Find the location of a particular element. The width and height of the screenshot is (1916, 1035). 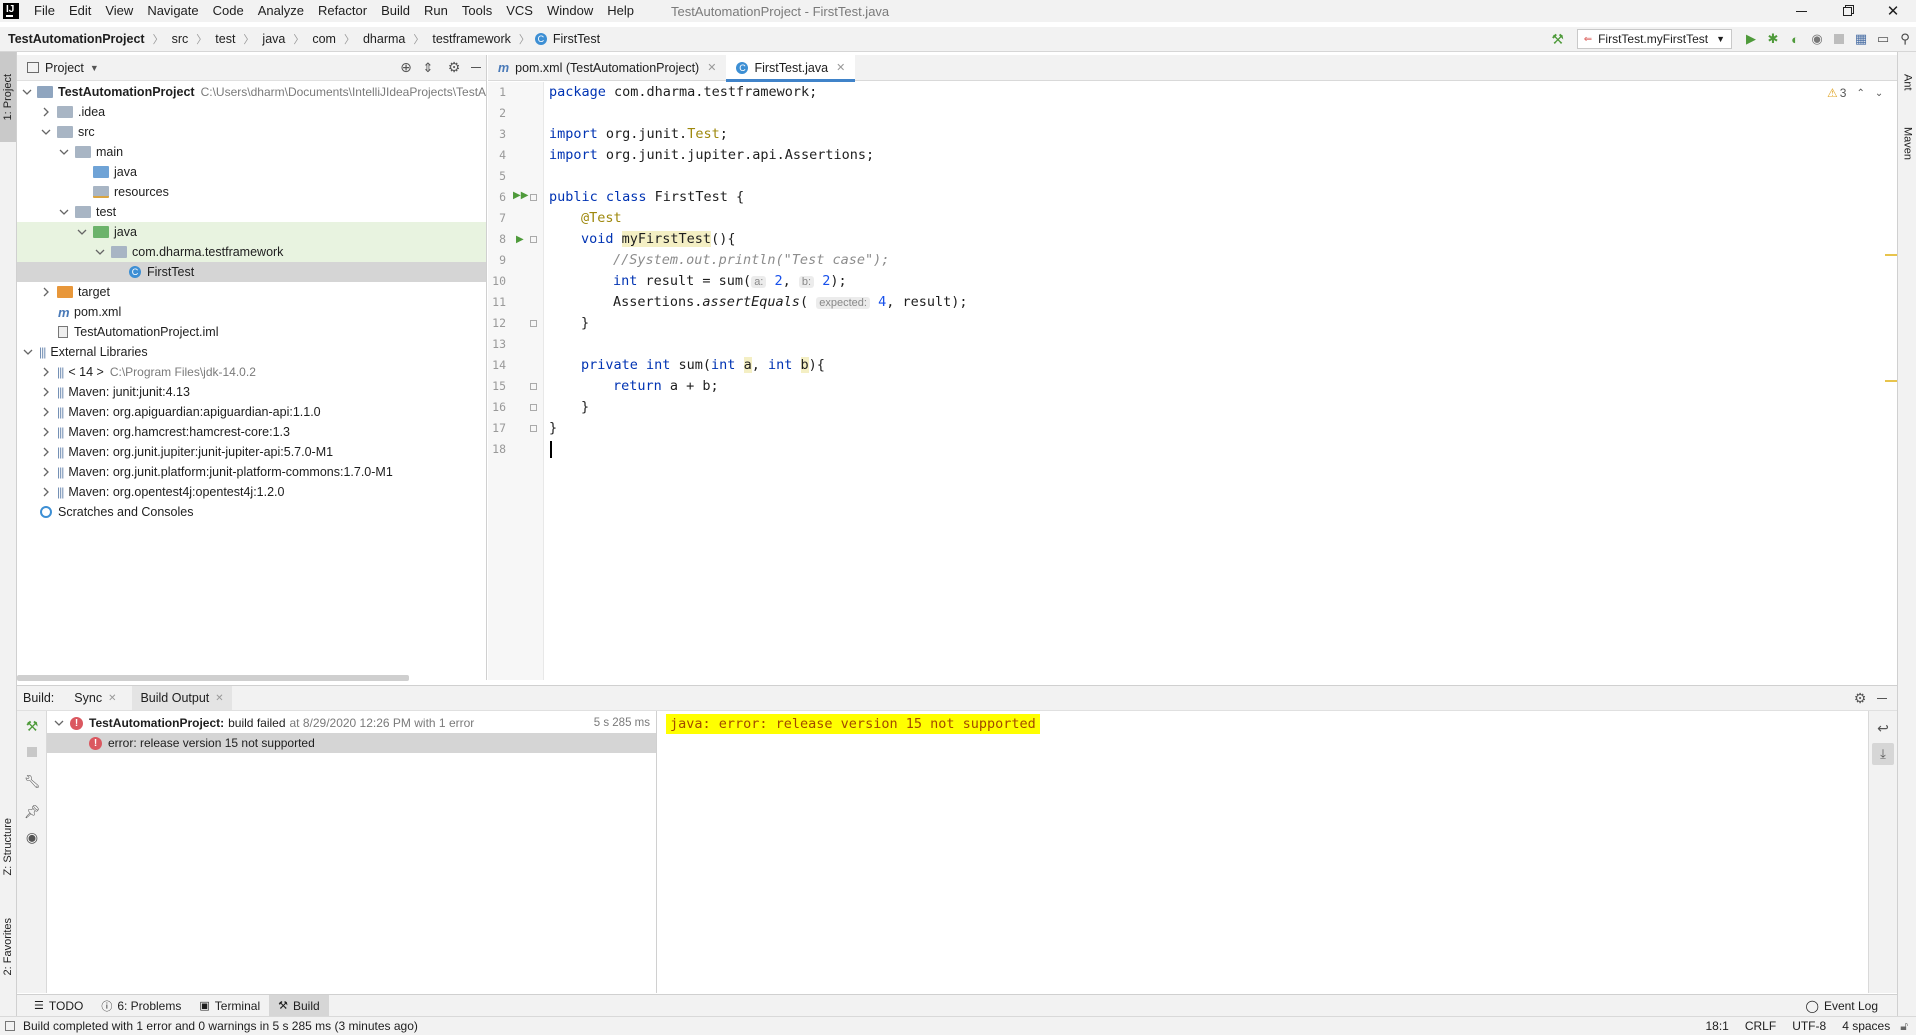

minimize-button is located at coordinates (1801, 11).